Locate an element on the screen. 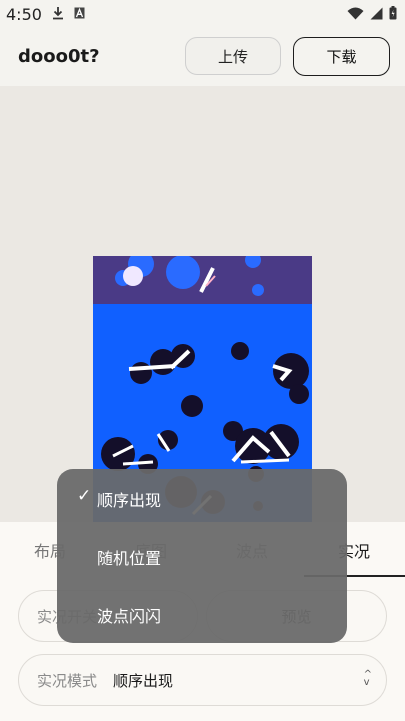  live-mode-value: 顺序出现 is located at coordinates (143, 681).